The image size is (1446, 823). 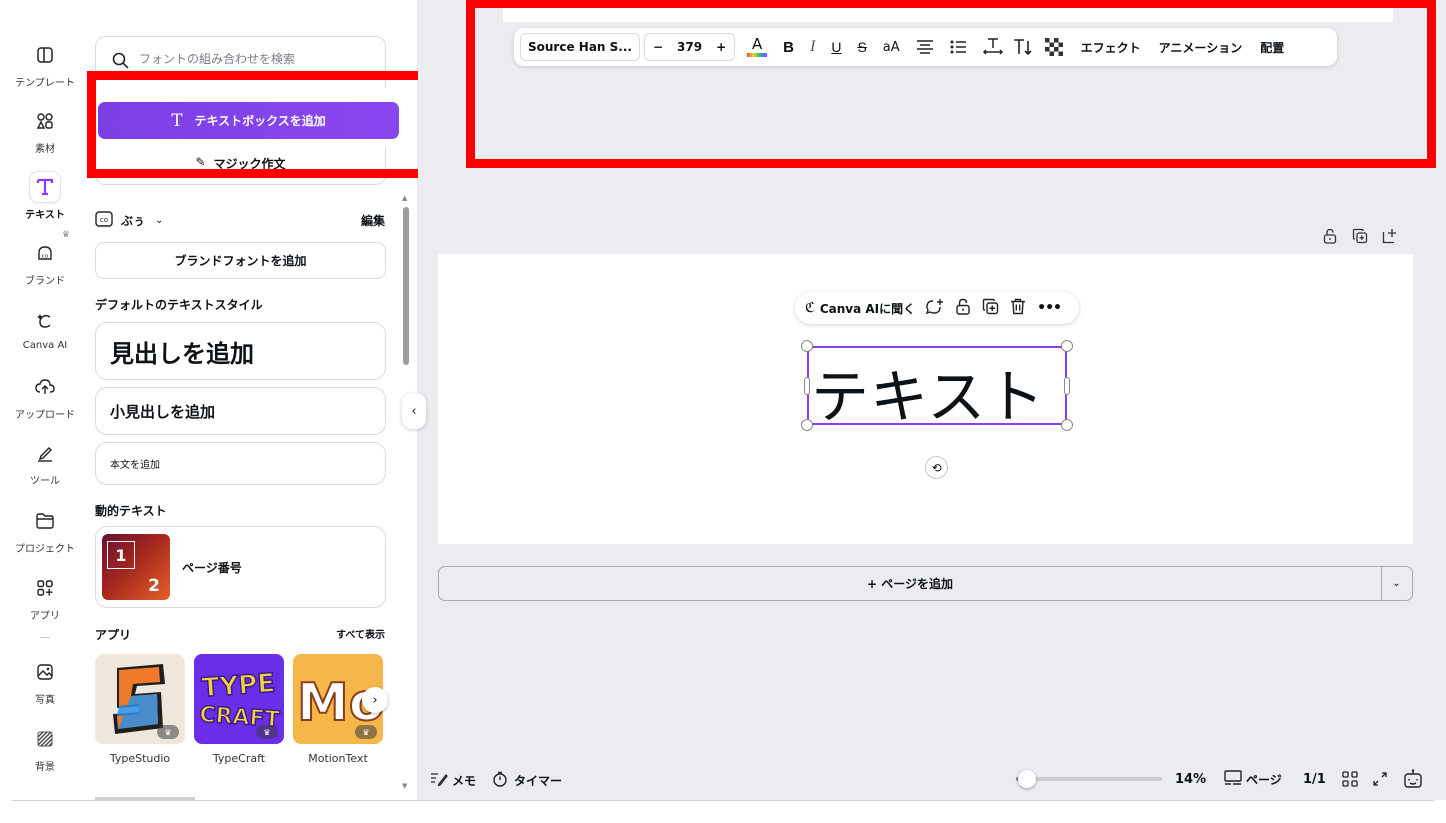 I want to click on rail-label-background: 背景, so click(x=45, y=767).